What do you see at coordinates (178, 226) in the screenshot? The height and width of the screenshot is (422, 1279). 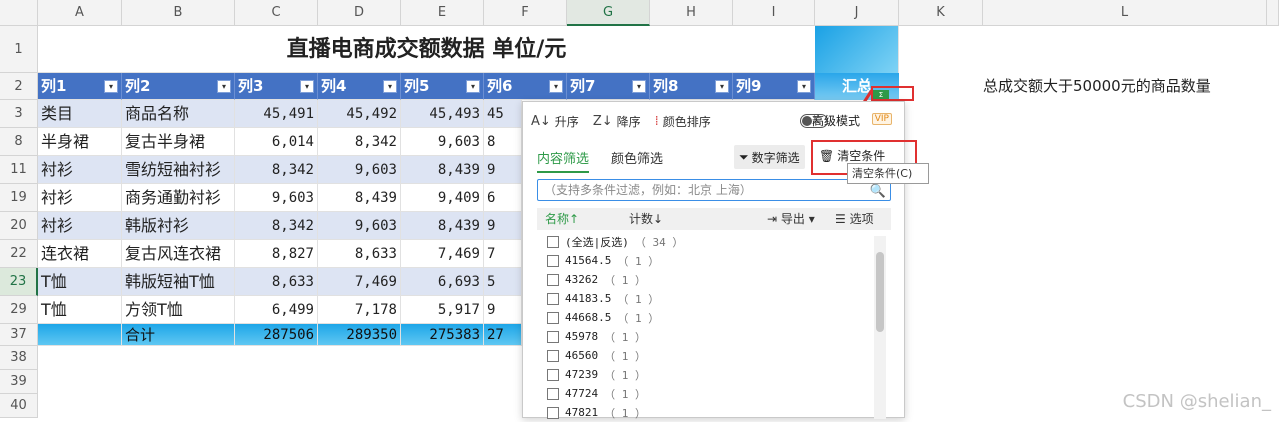 I see `table-cell: 韩版衬衫` at bounding box center [178, 226].